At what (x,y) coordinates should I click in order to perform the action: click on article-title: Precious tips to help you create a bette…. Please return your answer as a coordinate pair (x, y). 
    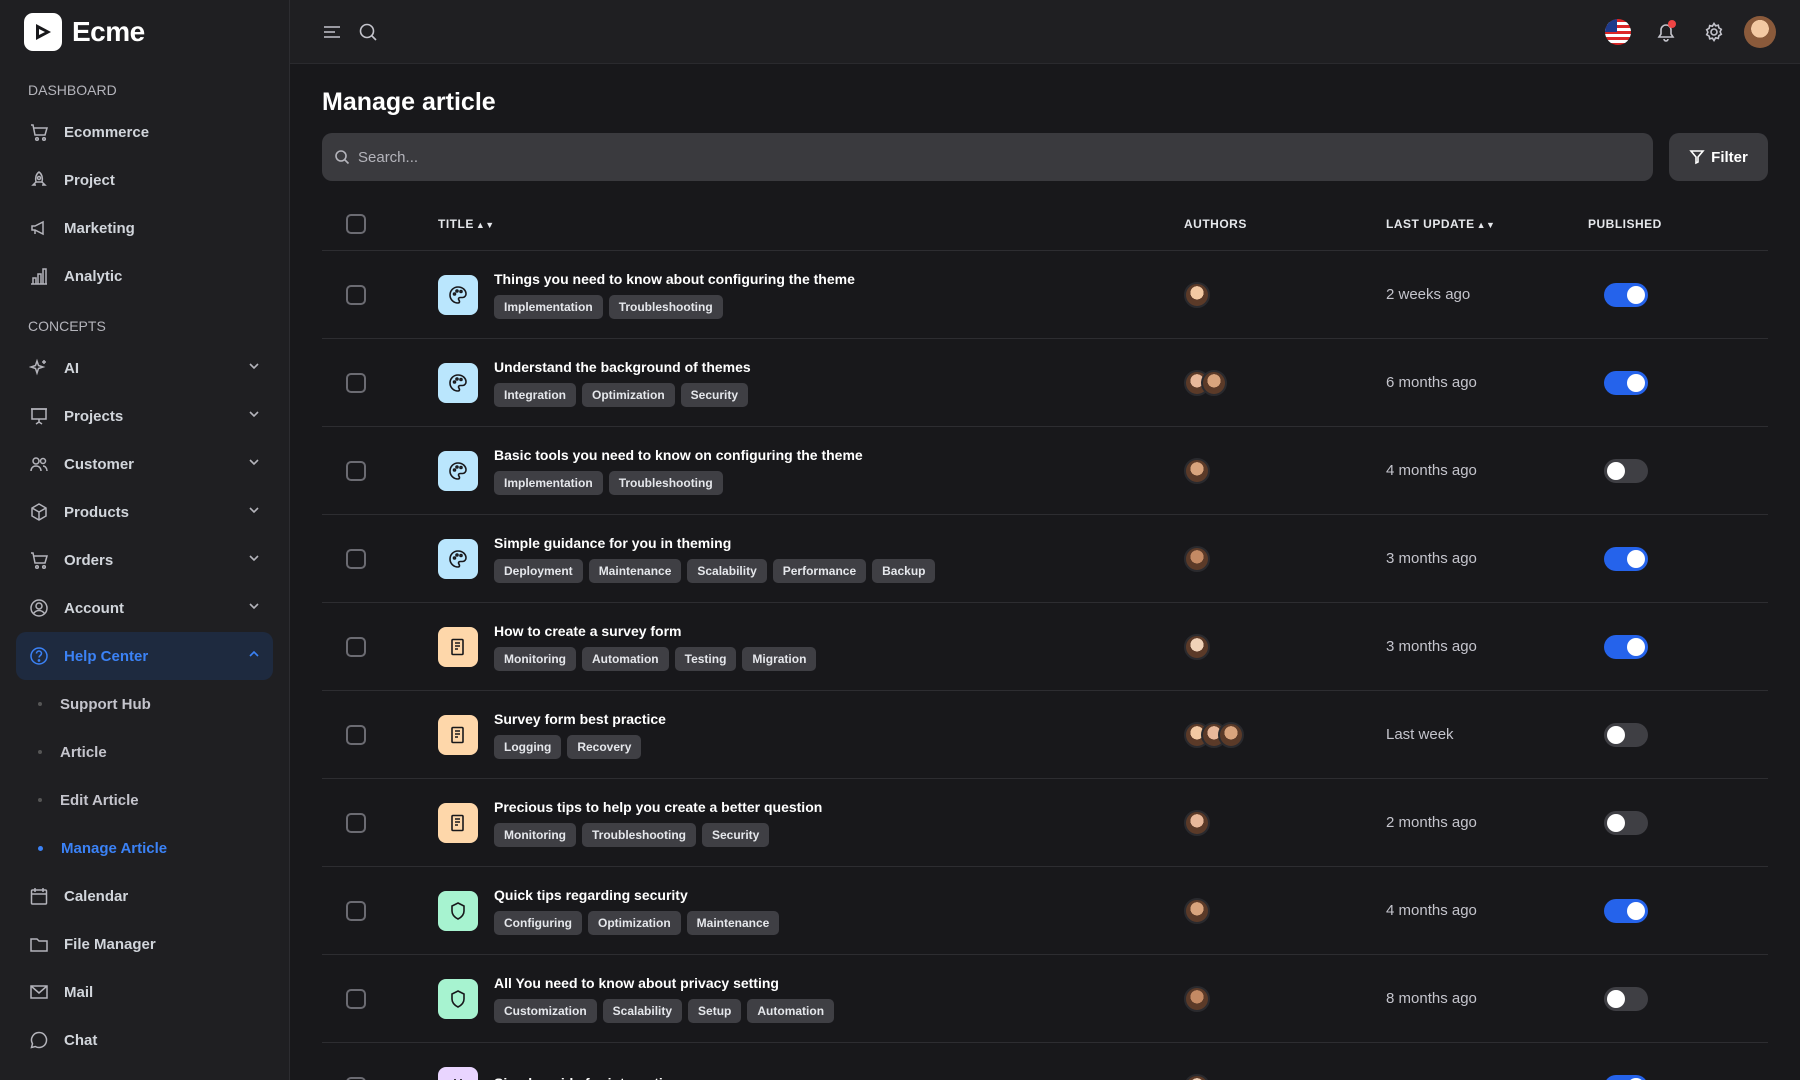
    Looking at the image, I should click on (658, 807).